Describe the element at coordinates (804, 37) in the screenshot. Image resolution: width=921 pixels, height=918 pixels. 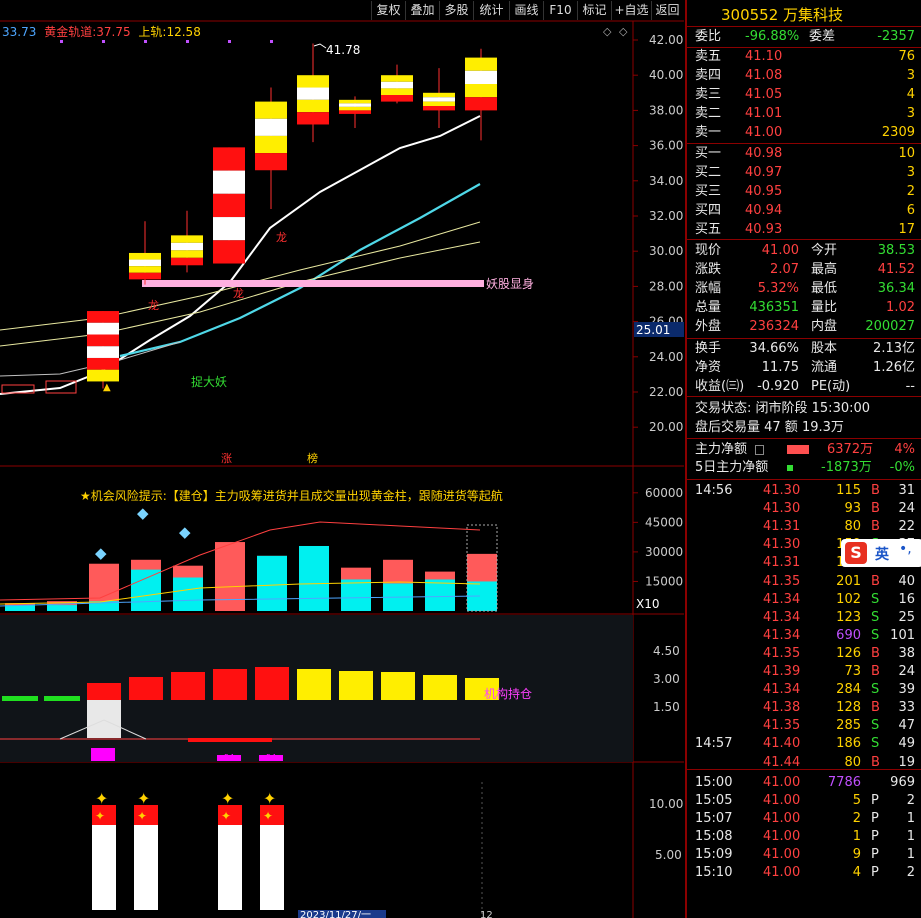
I see `weibi-row: 委比 -96.88% 委差 -2357` at that location.